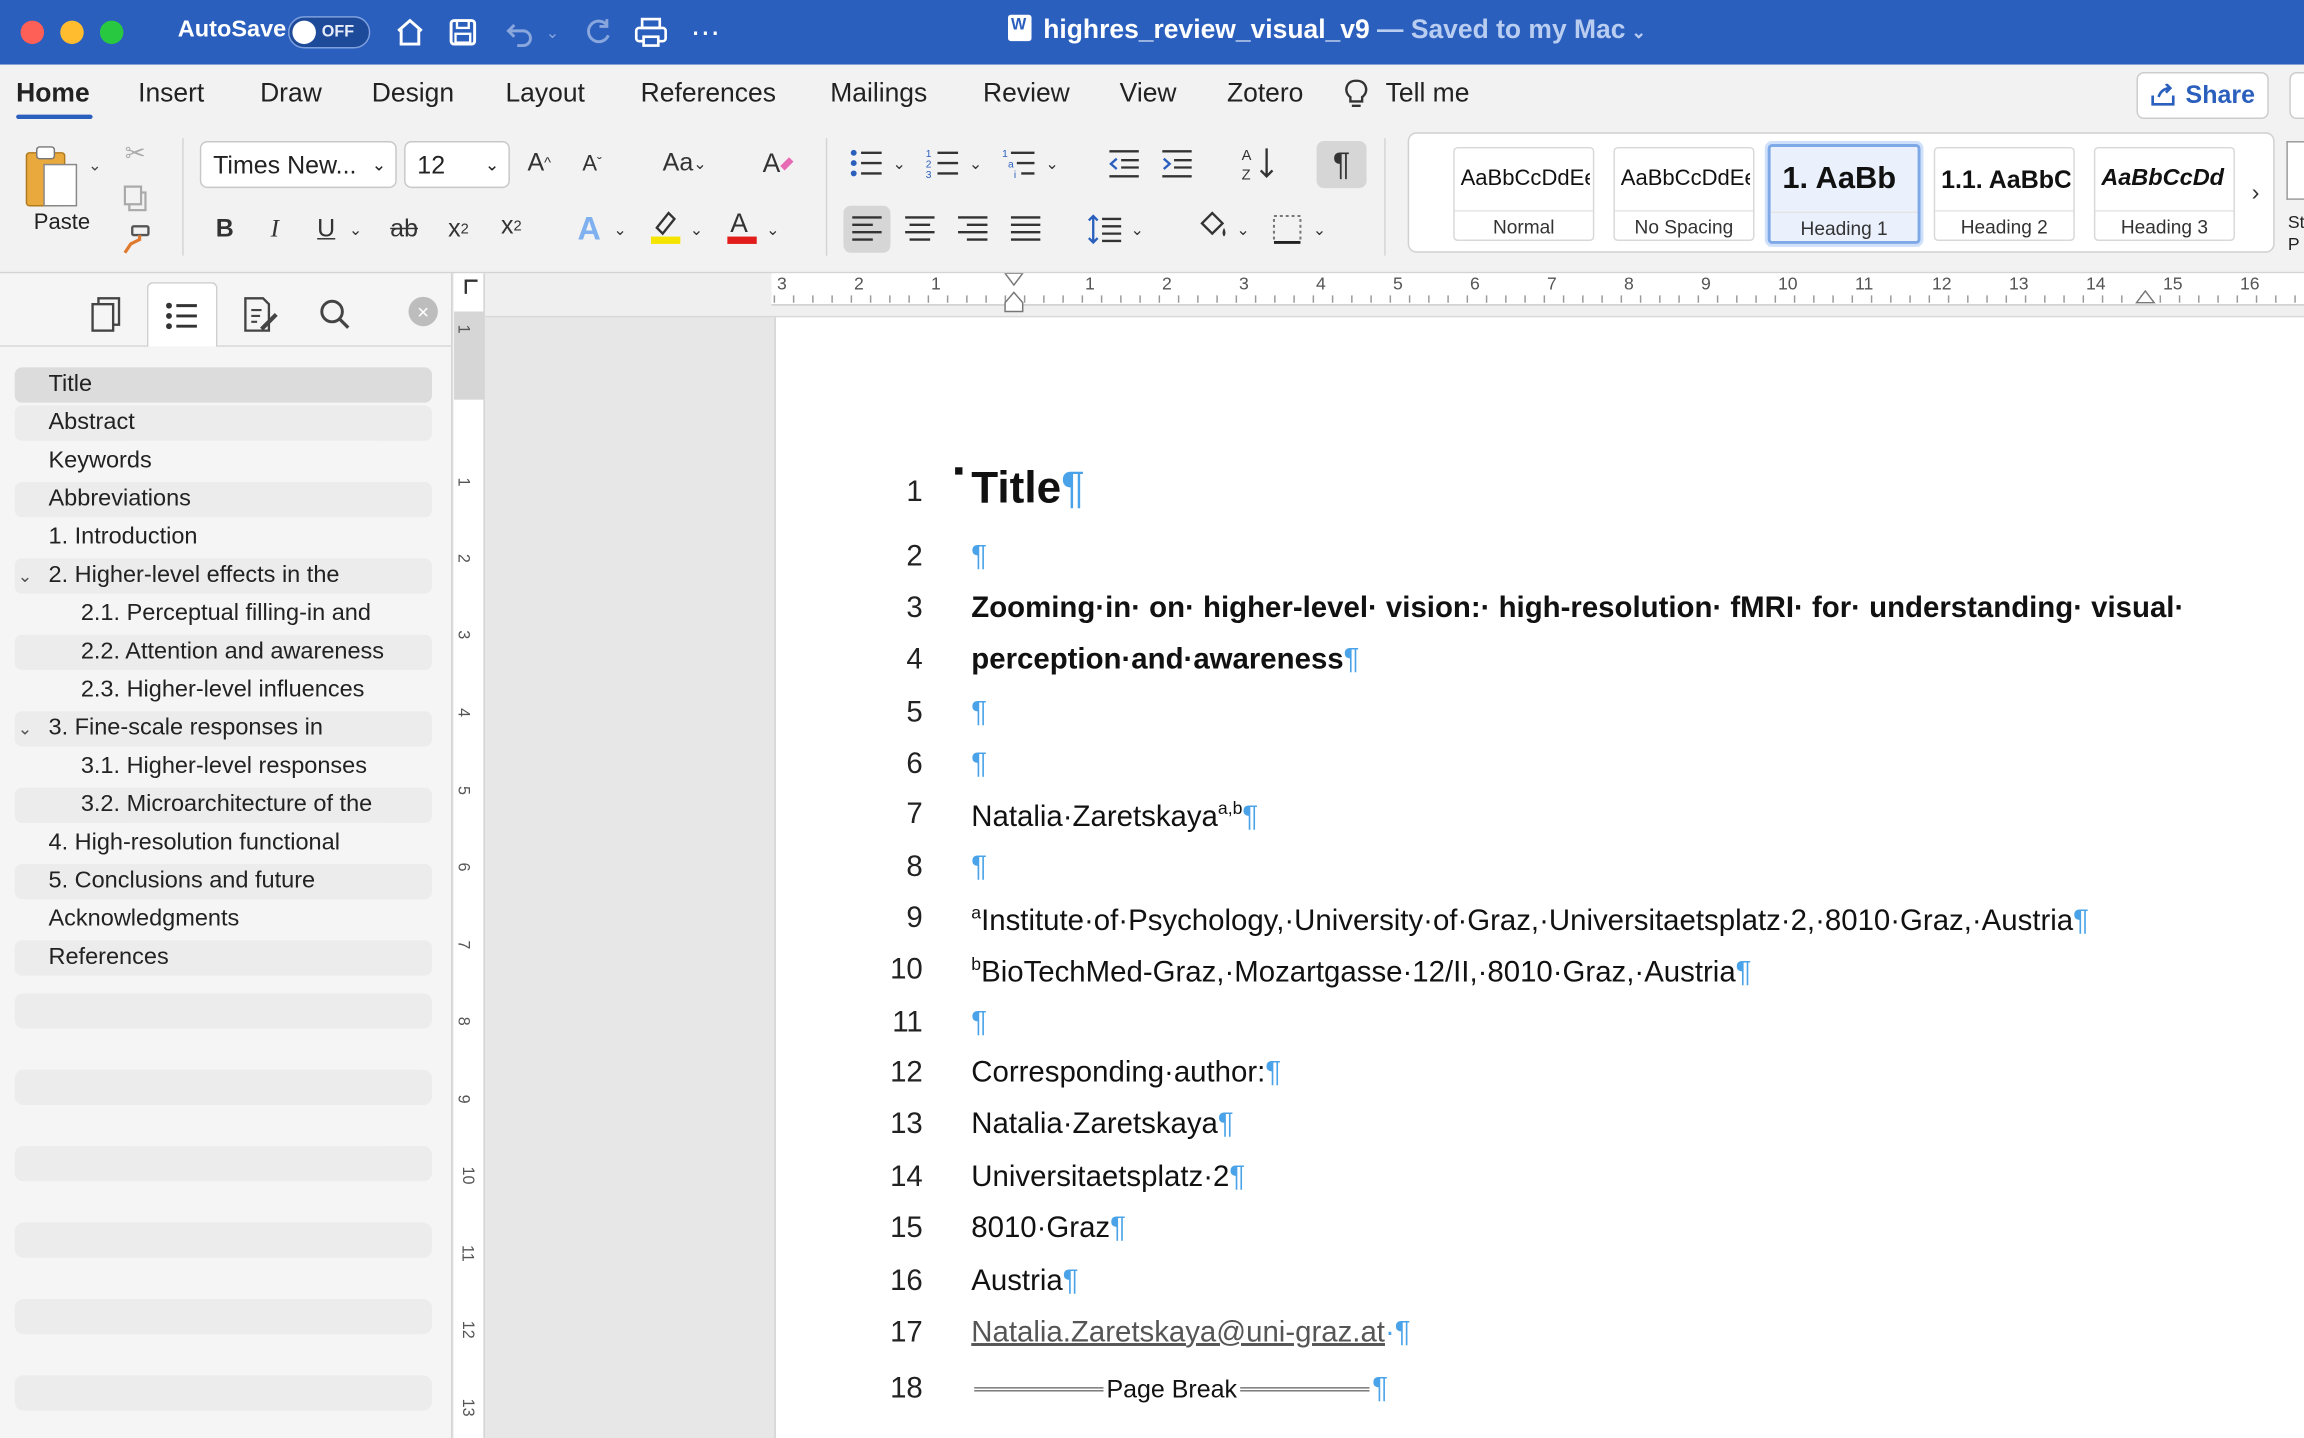  I want to click on underline-options-chevron-icon: ⌄, so click(356, 229).